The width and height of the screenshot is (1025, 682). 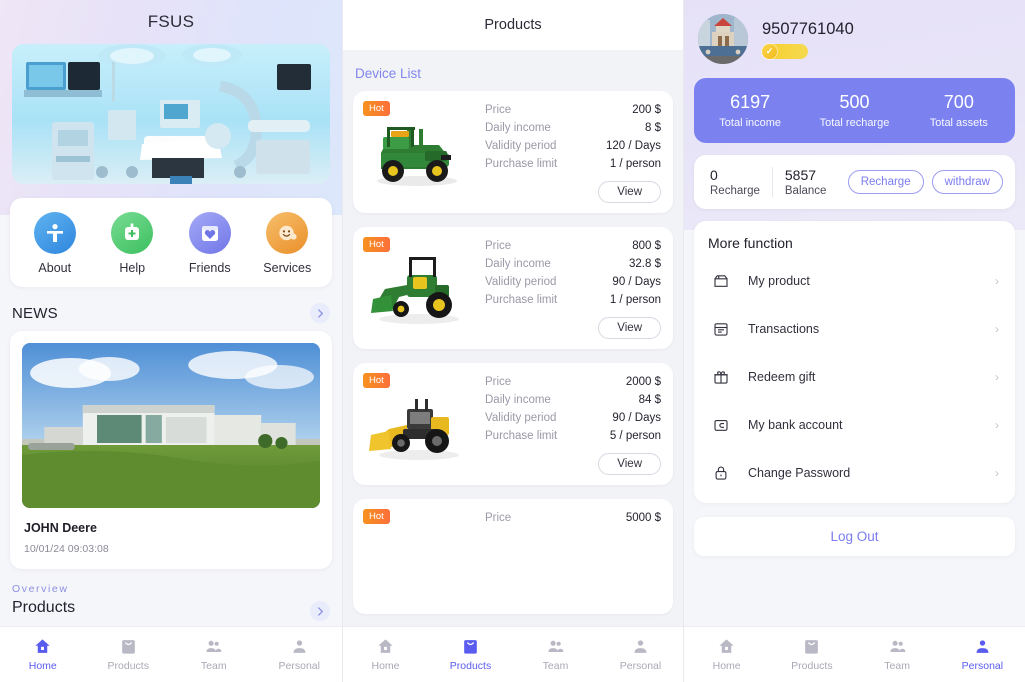 What do you see at coordinates (645, 264) in the screenshot?
I see `daily-income-value: 32.8 $` at bounding box center [645, 264].